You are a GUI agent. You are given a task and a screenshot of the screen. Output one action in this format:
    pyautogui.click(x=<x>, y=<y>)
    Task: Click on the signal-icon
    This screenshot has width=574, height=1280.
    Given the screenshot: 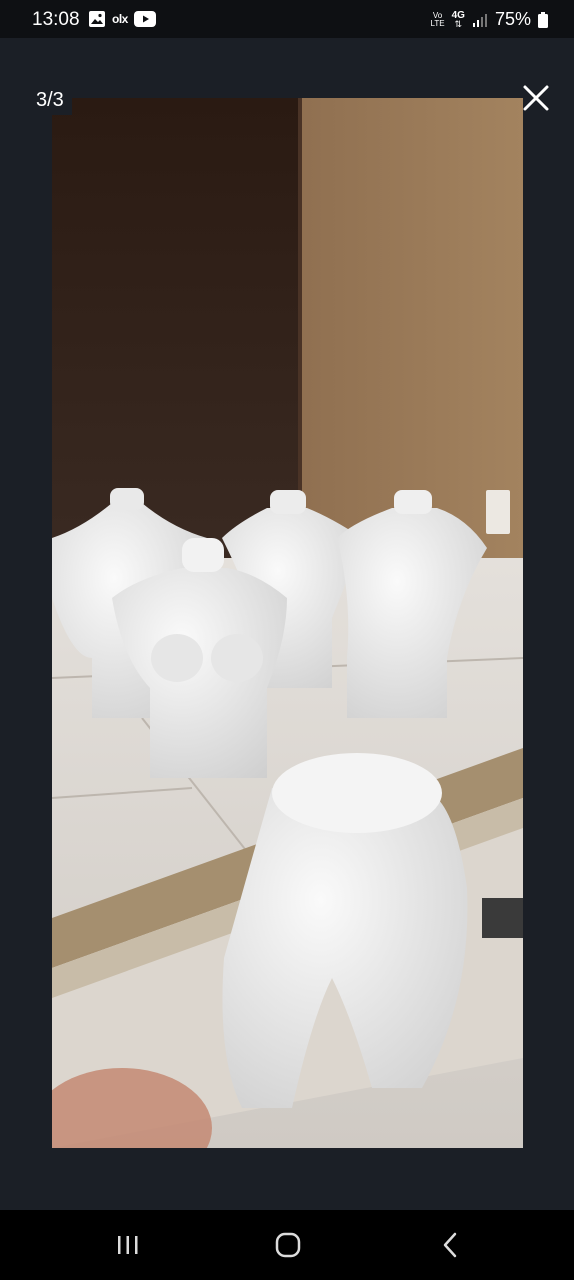 What is the action you would take?
    pyautogui.click(x=479, y=20)
    